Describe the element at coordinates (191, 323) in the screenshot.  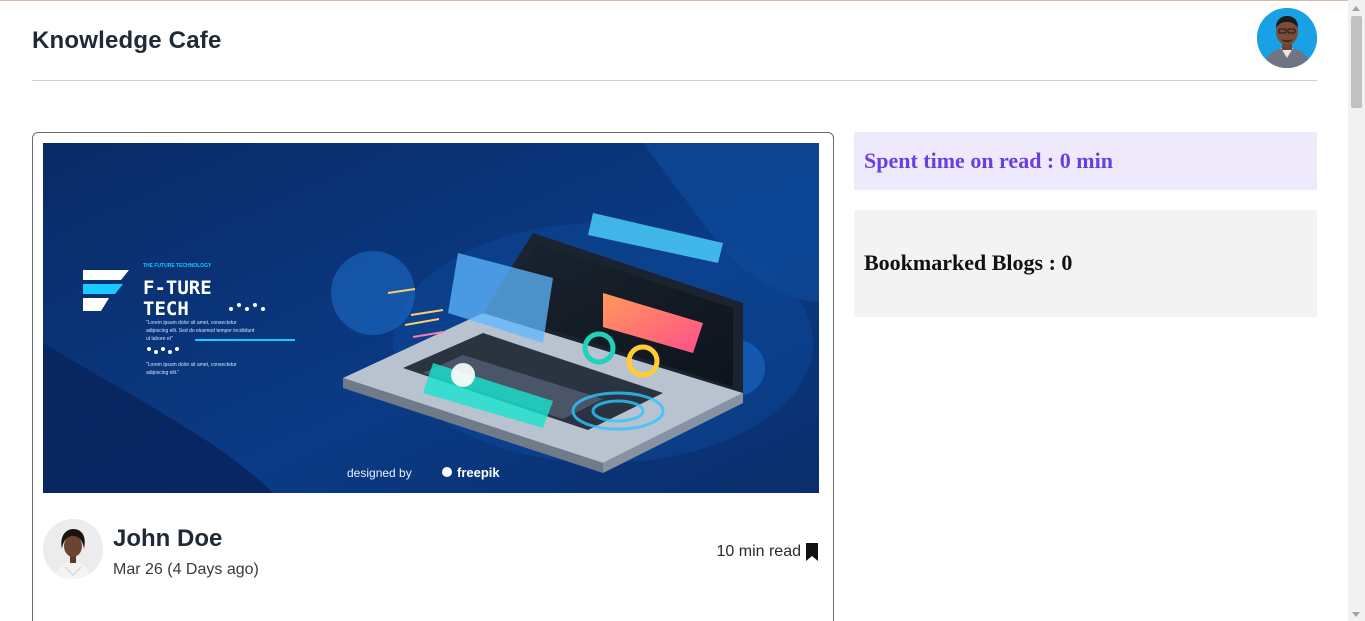
I see `cover-body-line-a: "Lorem ipsum dolor sit amet, consectetur` at that location.